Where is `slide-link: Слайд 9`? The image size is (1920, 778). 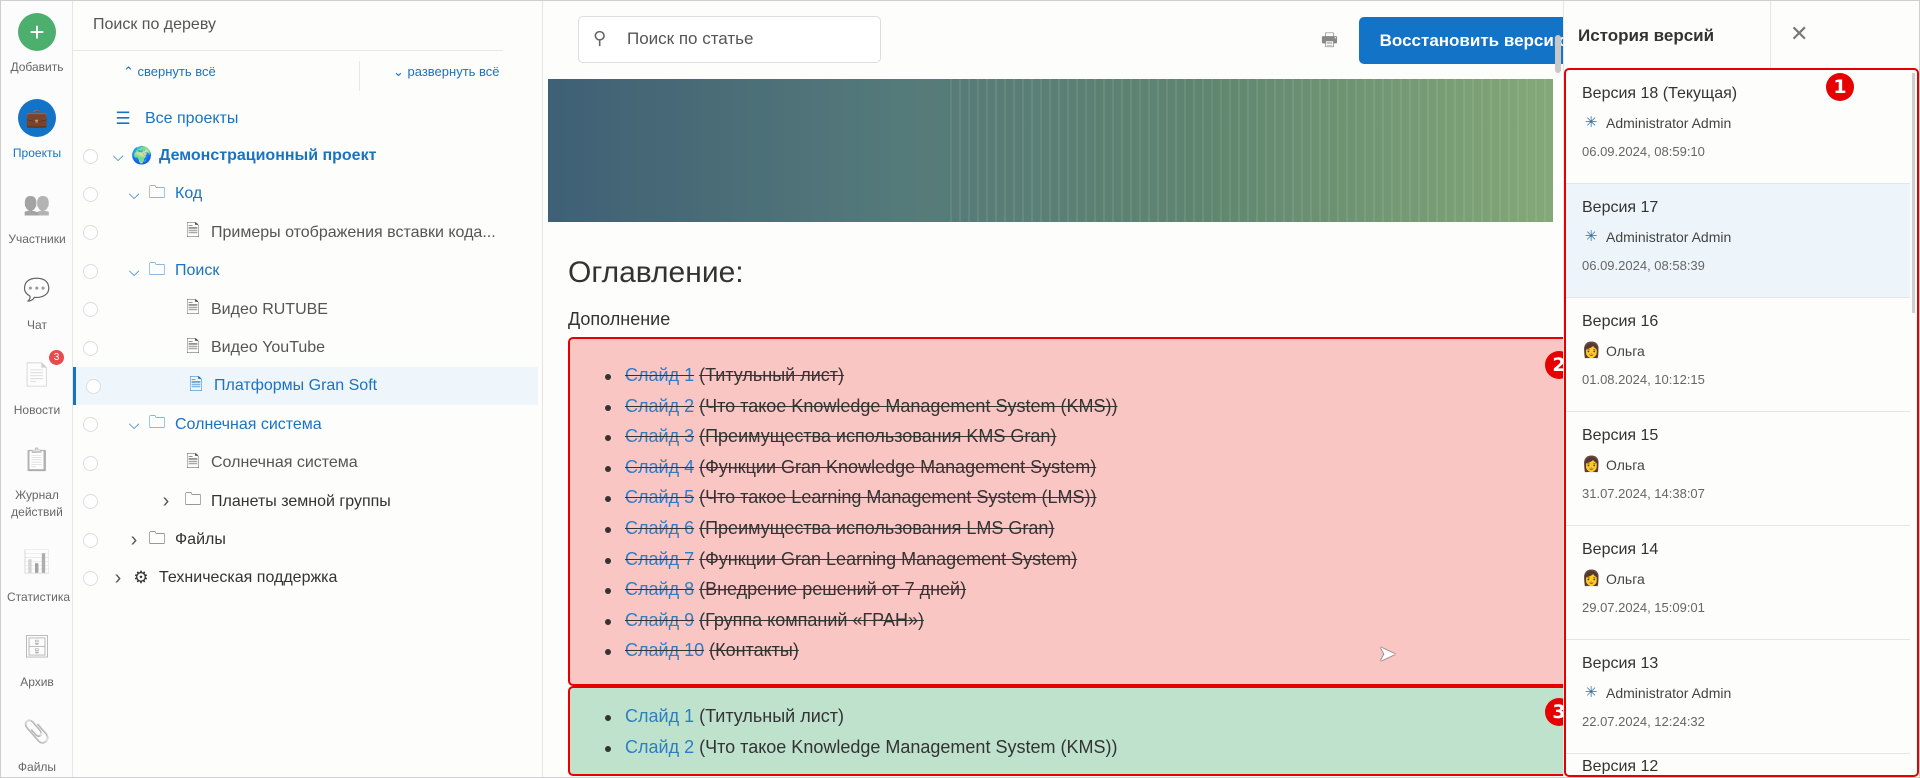 slide-link: Слайд 9 is located at coordinates (659, 620).